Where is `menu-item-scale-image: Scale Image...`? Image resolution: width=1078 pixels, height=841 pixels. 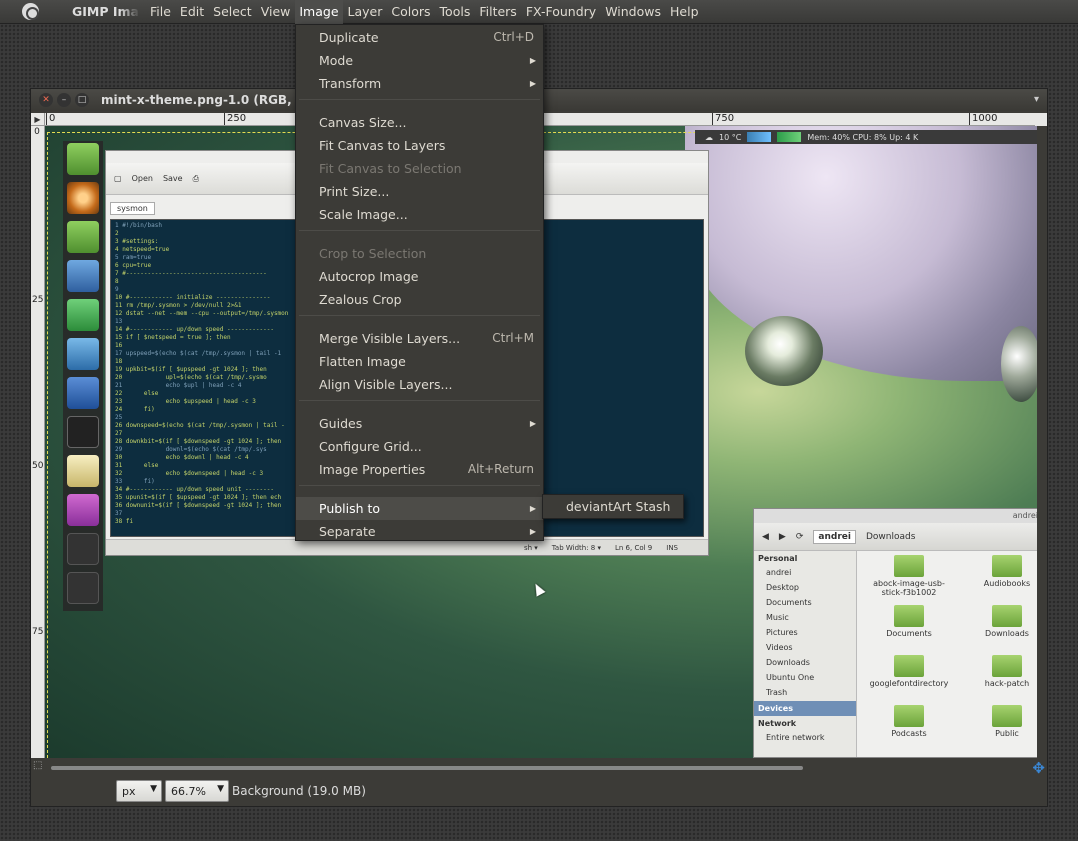 menu-item-scale-image: Scale Image... is located at coordinates (419, 214).